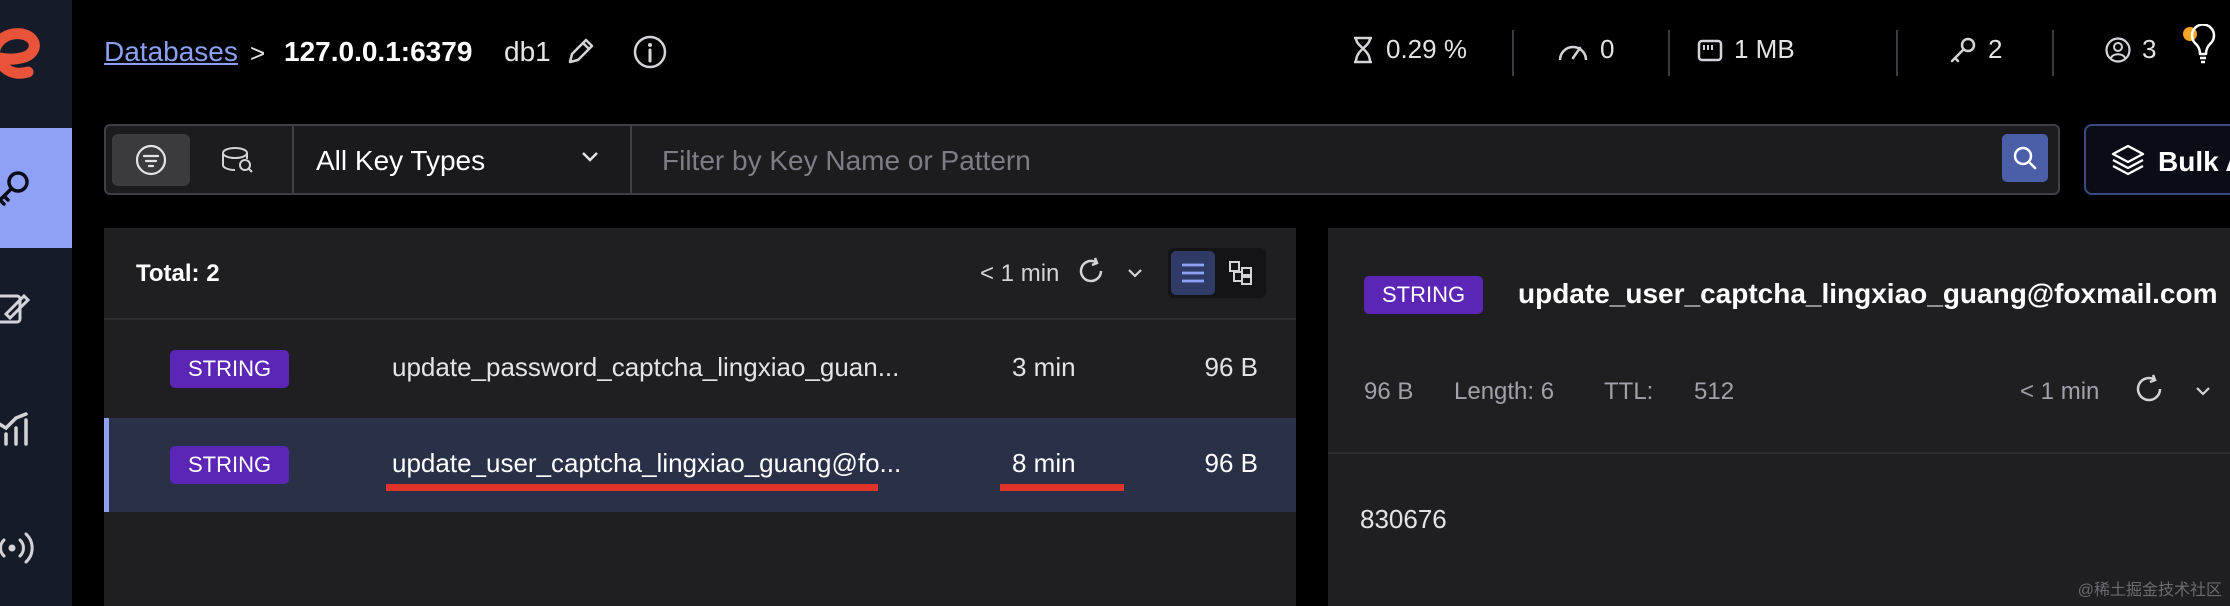 This screenshot has width=2230, height=606. I want to click on divider, so click(1779, 453).